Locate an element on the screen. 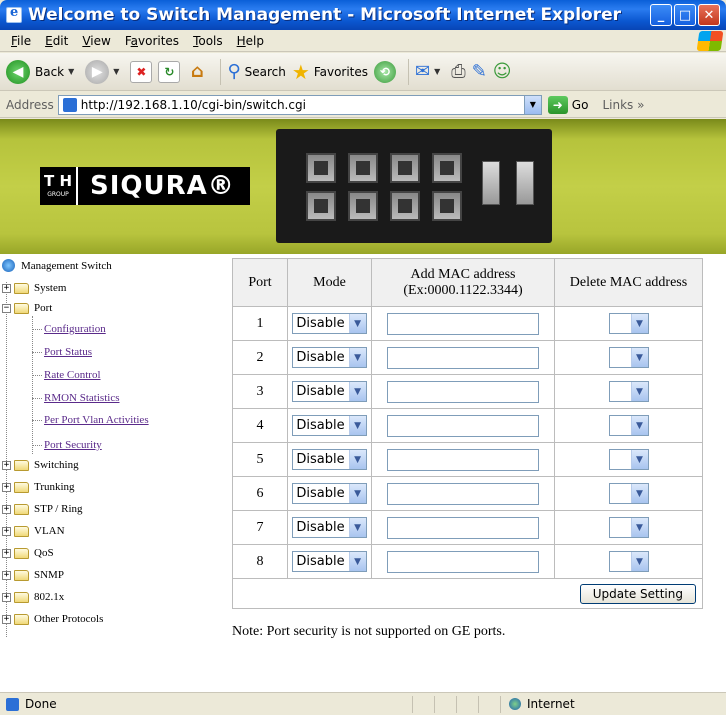 The height and width of the screenshot is (715, 726). search-button: ⚲ Search is located at coordinates (256, 71).